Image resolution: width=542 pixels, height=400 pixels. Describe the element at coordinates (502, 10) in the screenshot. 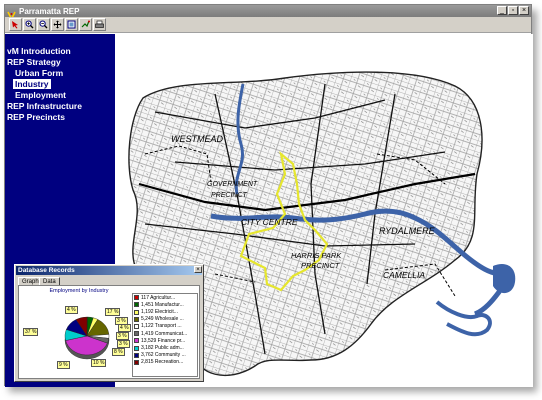

I see `minimize-button: _` at that location.